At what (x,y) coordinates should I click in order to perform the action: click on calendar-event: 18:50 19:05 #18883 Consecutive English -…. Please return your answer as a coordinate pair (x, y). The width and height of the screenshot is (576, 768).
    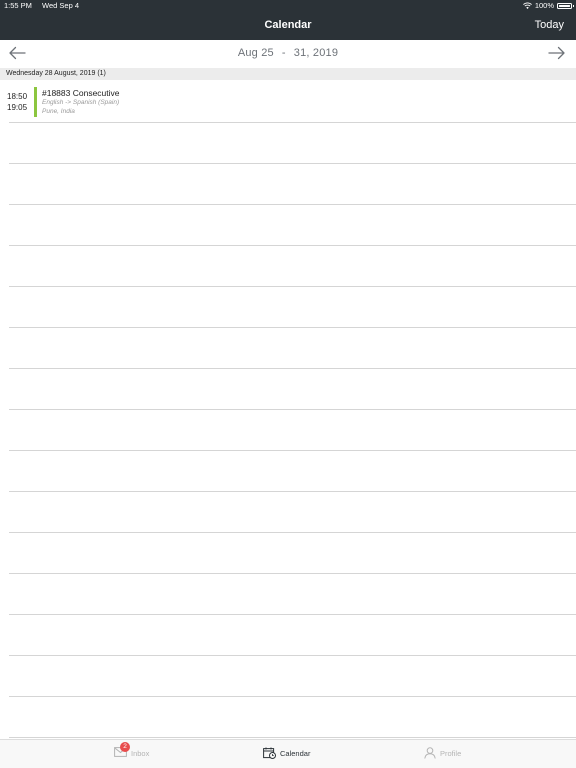
    Looking at the image, I should click on (288, 101).